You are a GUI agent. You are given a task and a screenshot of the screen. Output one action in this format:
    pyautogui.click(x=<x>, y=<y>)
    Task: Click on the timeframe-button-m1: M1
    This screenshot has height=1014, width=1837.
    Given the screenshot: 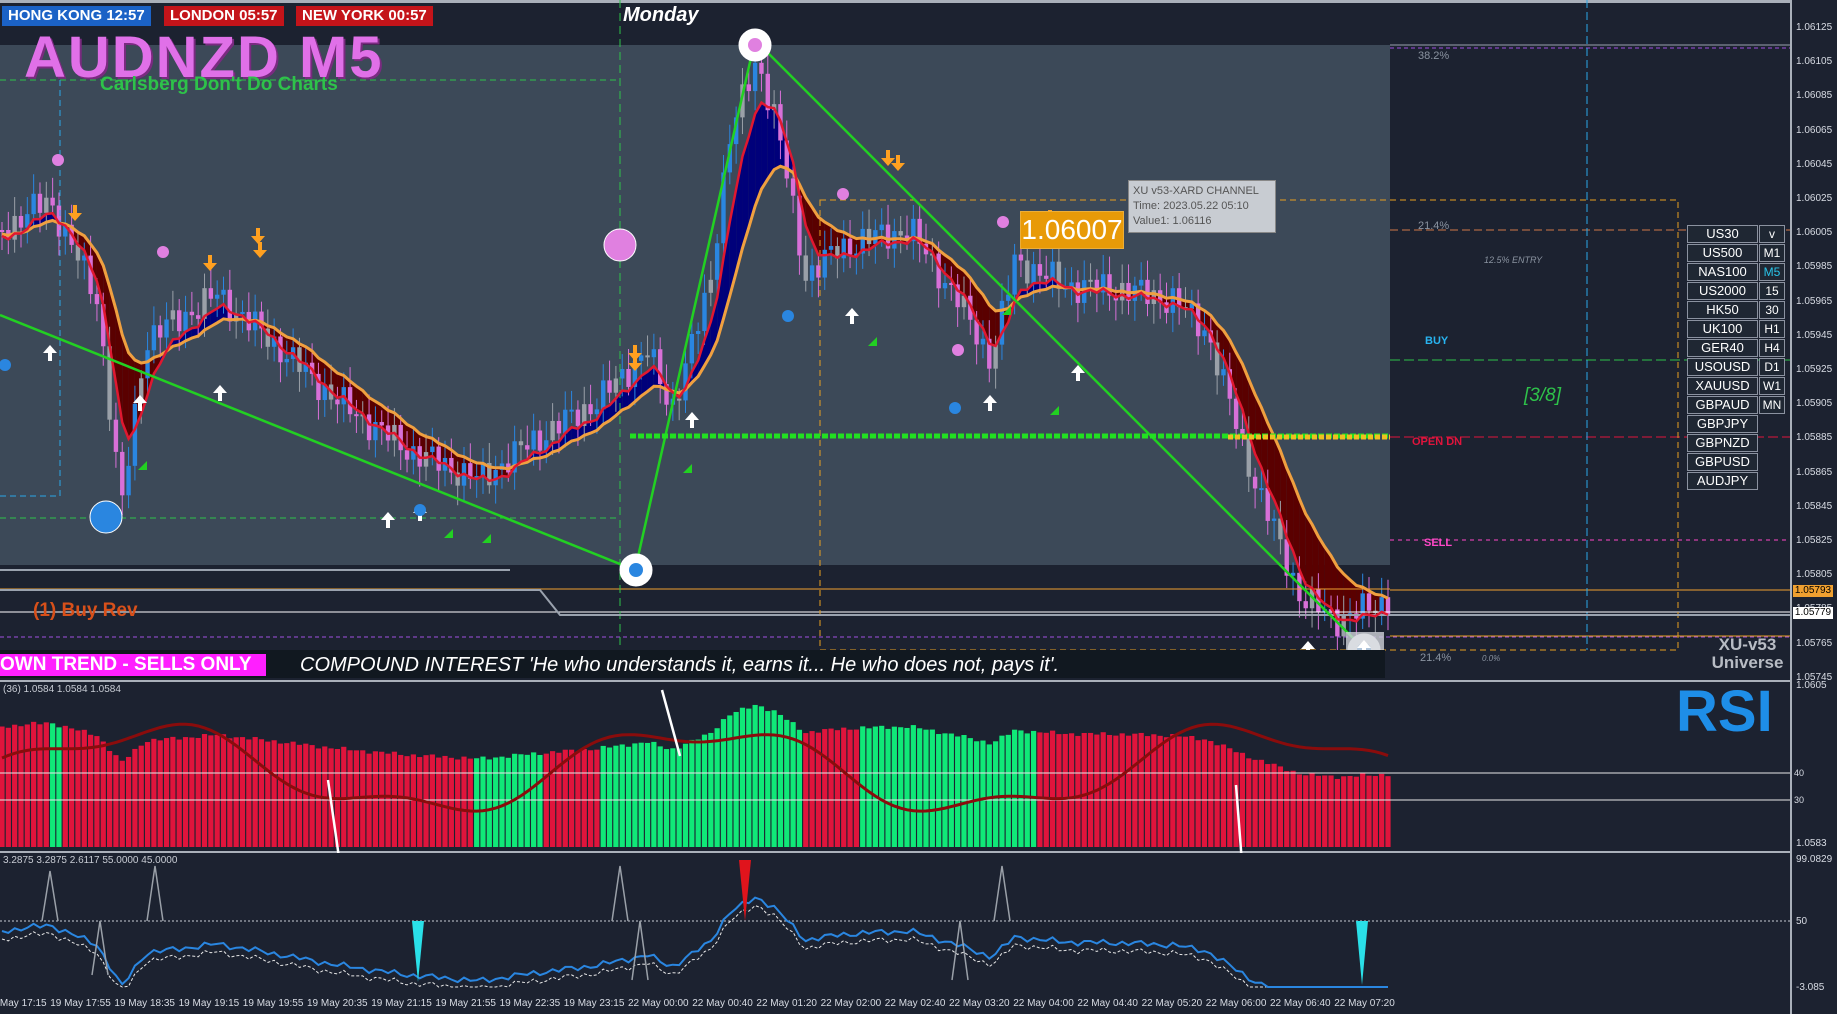 What is the action you would take?
    pyautogui.click(x=1772, y=253)
    